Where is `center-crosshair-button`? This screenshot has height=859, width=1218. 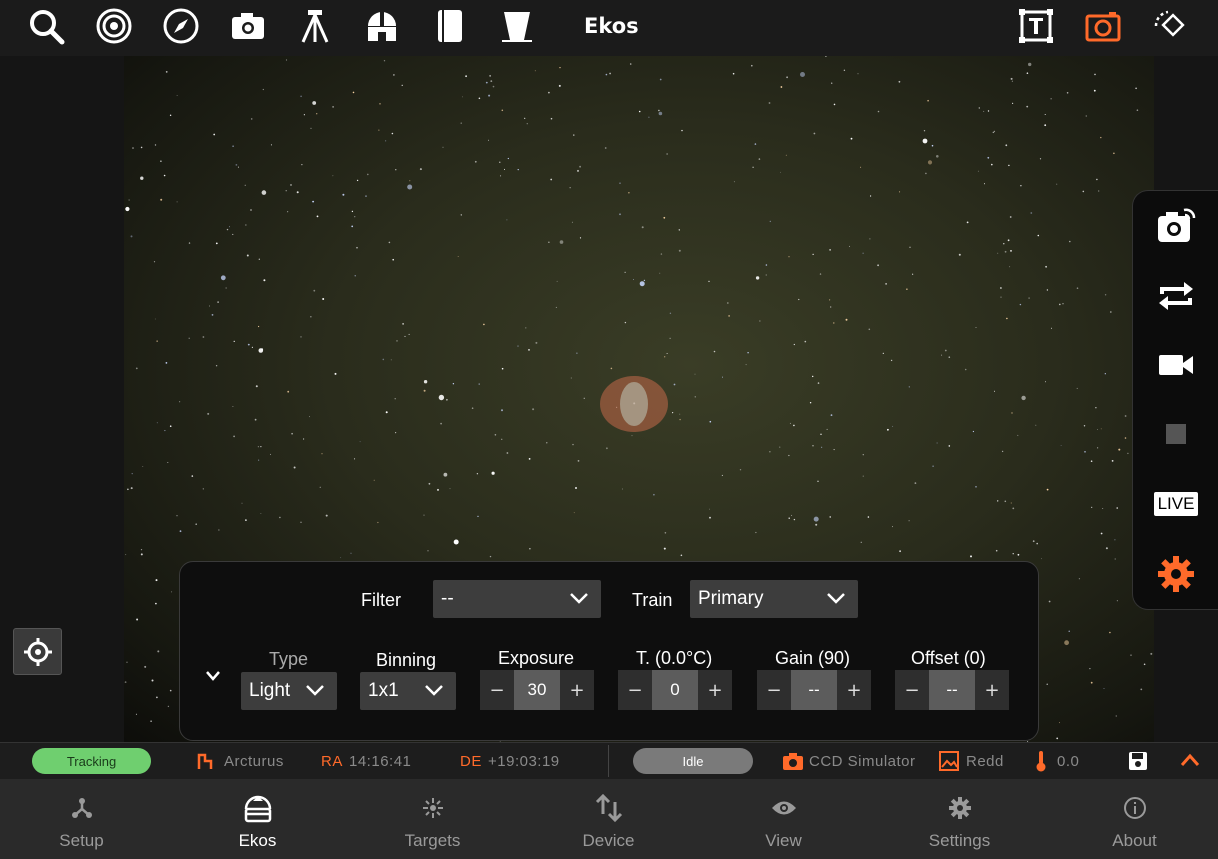 center-crosshair-button is located at coordinates (37, 651).